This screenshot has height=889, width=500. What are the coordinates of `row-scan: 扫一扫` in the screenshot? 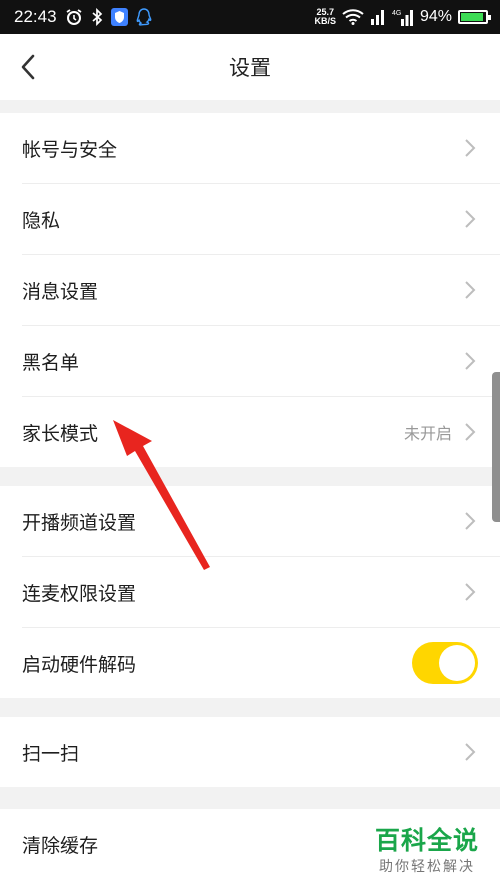 It's located at (261, 752).